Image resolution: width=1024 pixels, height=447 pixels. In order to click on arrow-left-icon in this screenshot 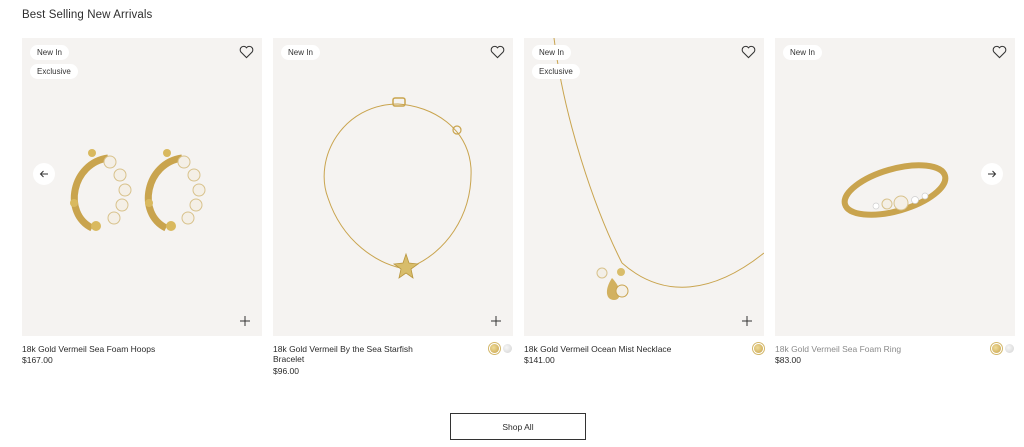, I will do `click(43, 174)`.